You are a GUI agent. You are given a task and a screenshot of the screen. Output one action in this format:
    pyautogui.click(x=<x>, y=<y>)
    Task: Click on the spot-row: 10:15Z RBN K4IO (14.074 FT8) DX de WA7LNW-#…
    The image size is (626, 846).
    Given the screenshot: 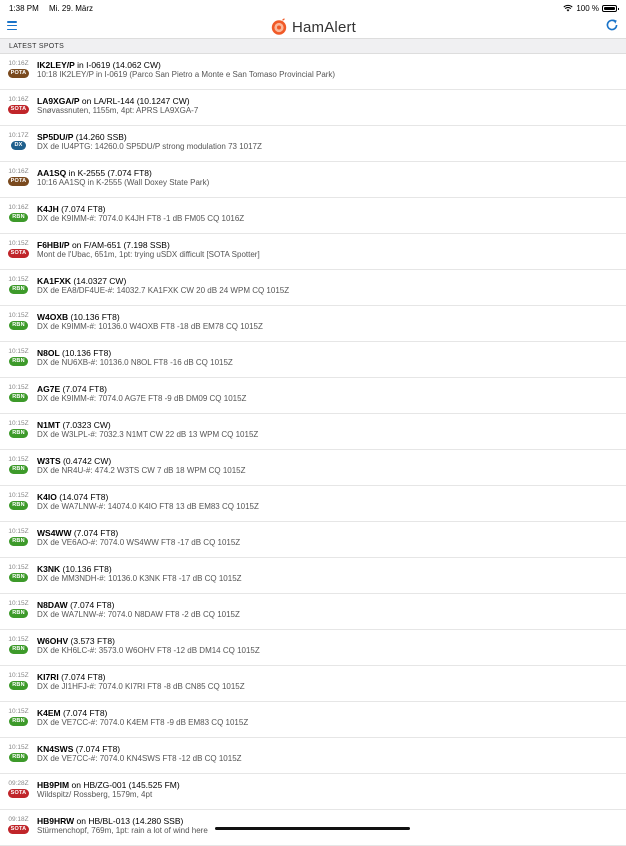 What is the action you would take?
    pyautogui.click(x=313, y=504)
    